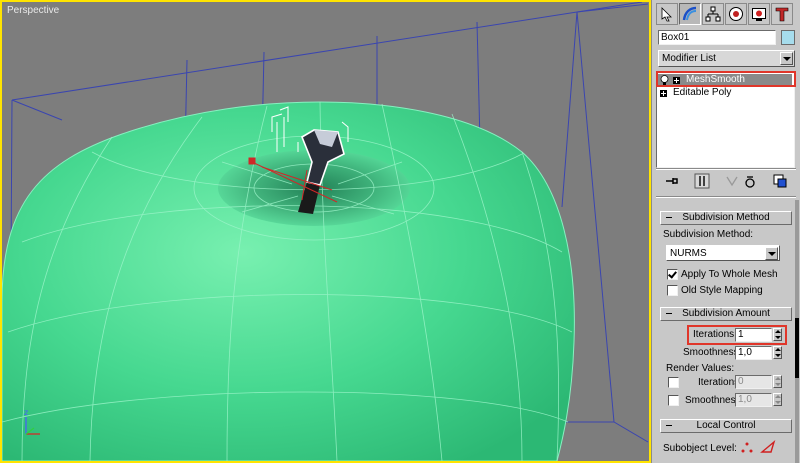  Describe the element at coordinates (753, 400) in the screenshot. I see `render-smoothness-input: 1,0` at that location.